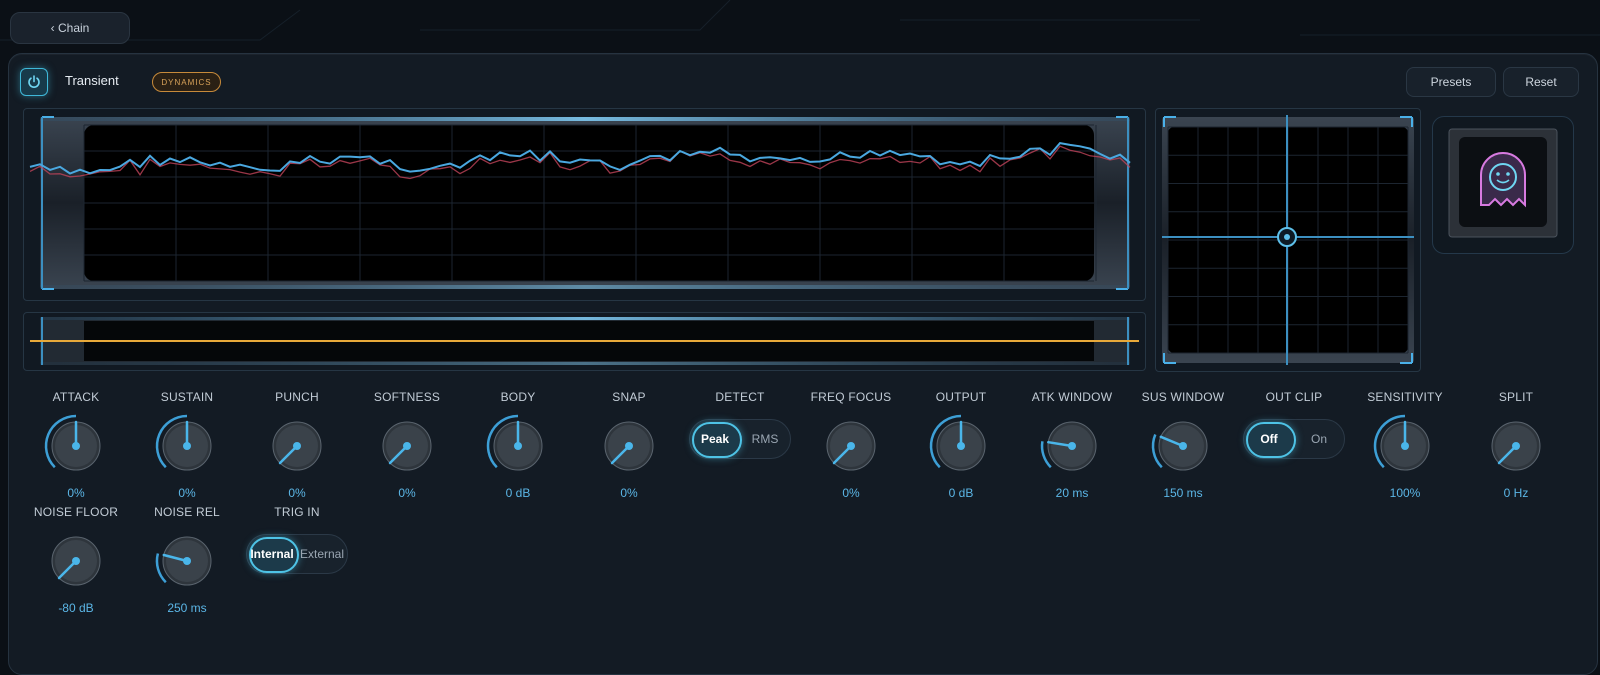 This screenshot has height=675, width=1600. I want to click on output-control: OUTPUT 0 dB, so click(961, 445).